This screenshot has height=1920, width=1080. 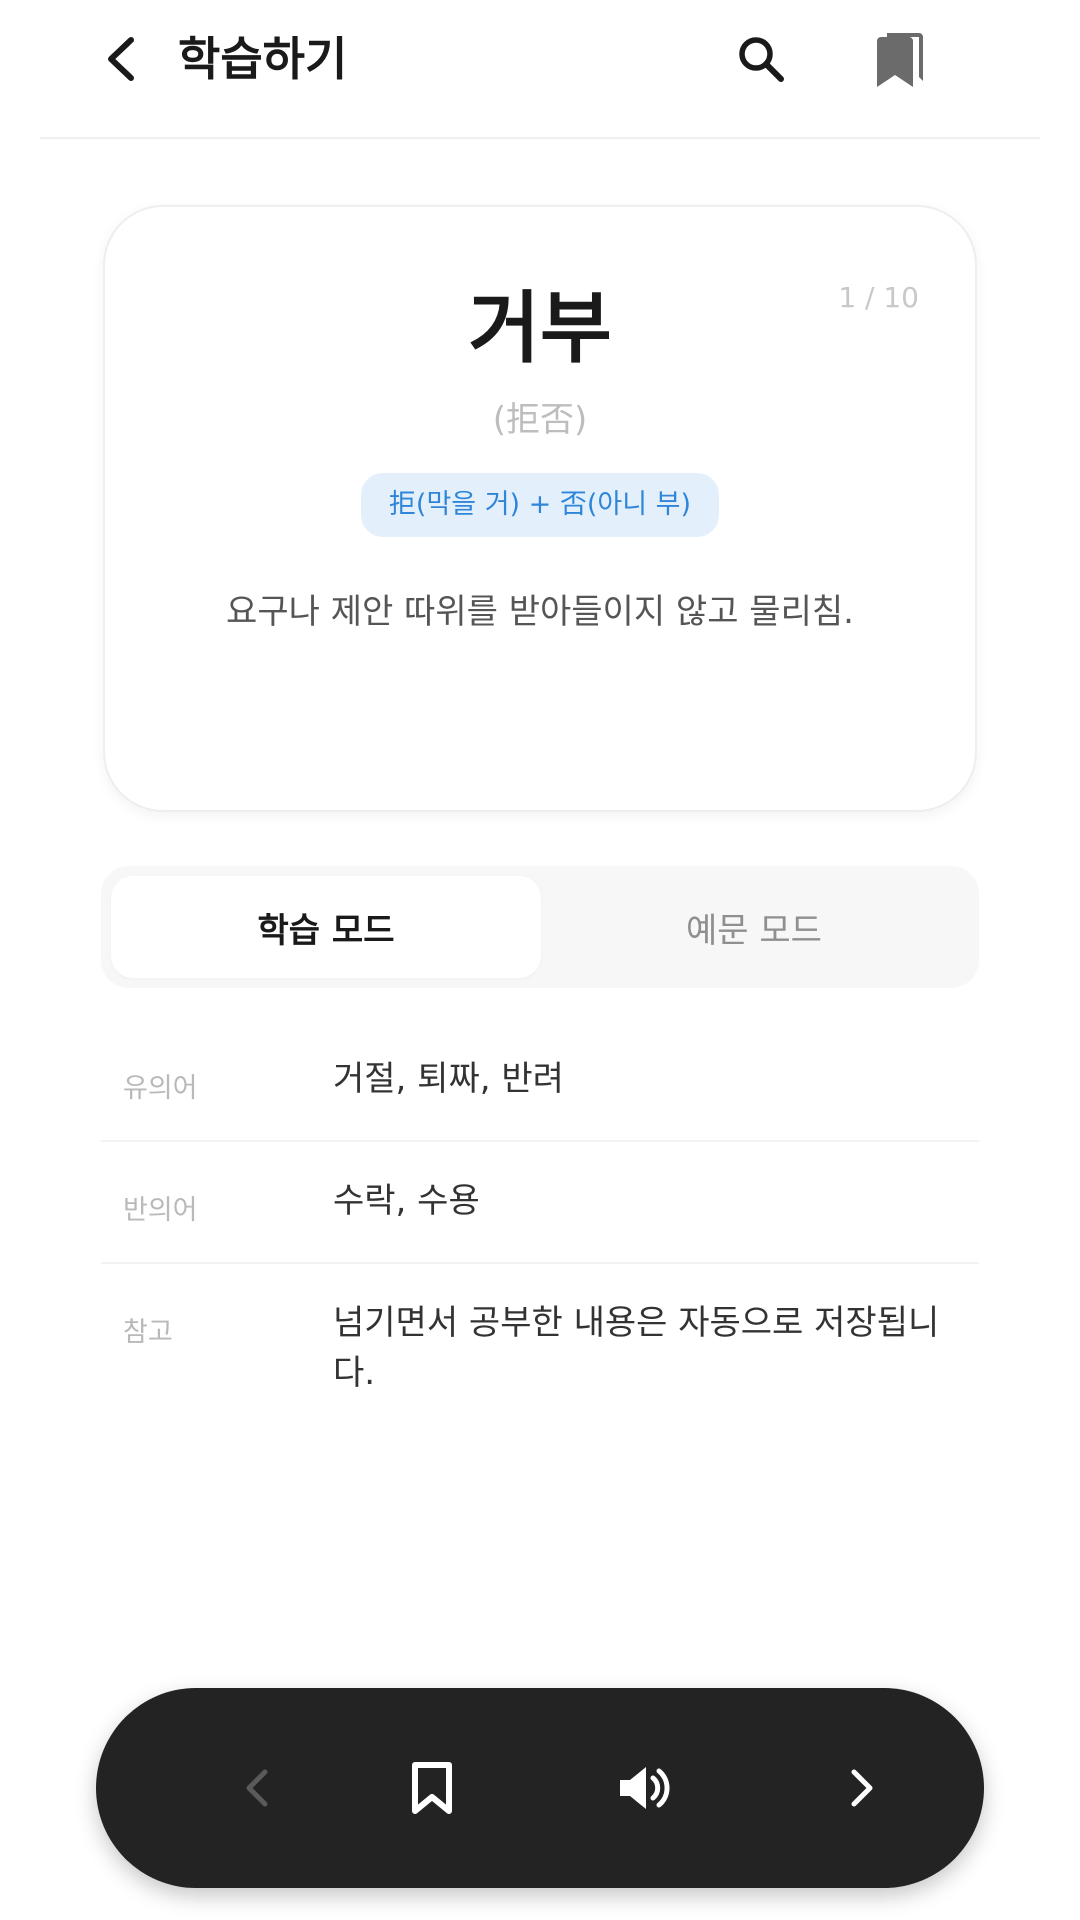 I want to click on word-definition: 요구나 제안 따위를 받아들이지 않고 물리침., so click(x=540, y=612).